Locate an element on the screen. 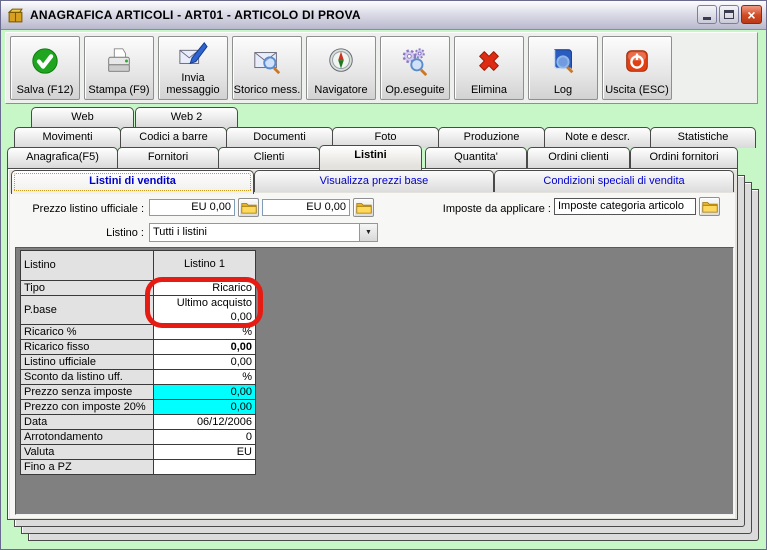 The height and width of the screenshot is (550, 767). print-button-label: Stampa (F9) is located at coordinates (119, 90).